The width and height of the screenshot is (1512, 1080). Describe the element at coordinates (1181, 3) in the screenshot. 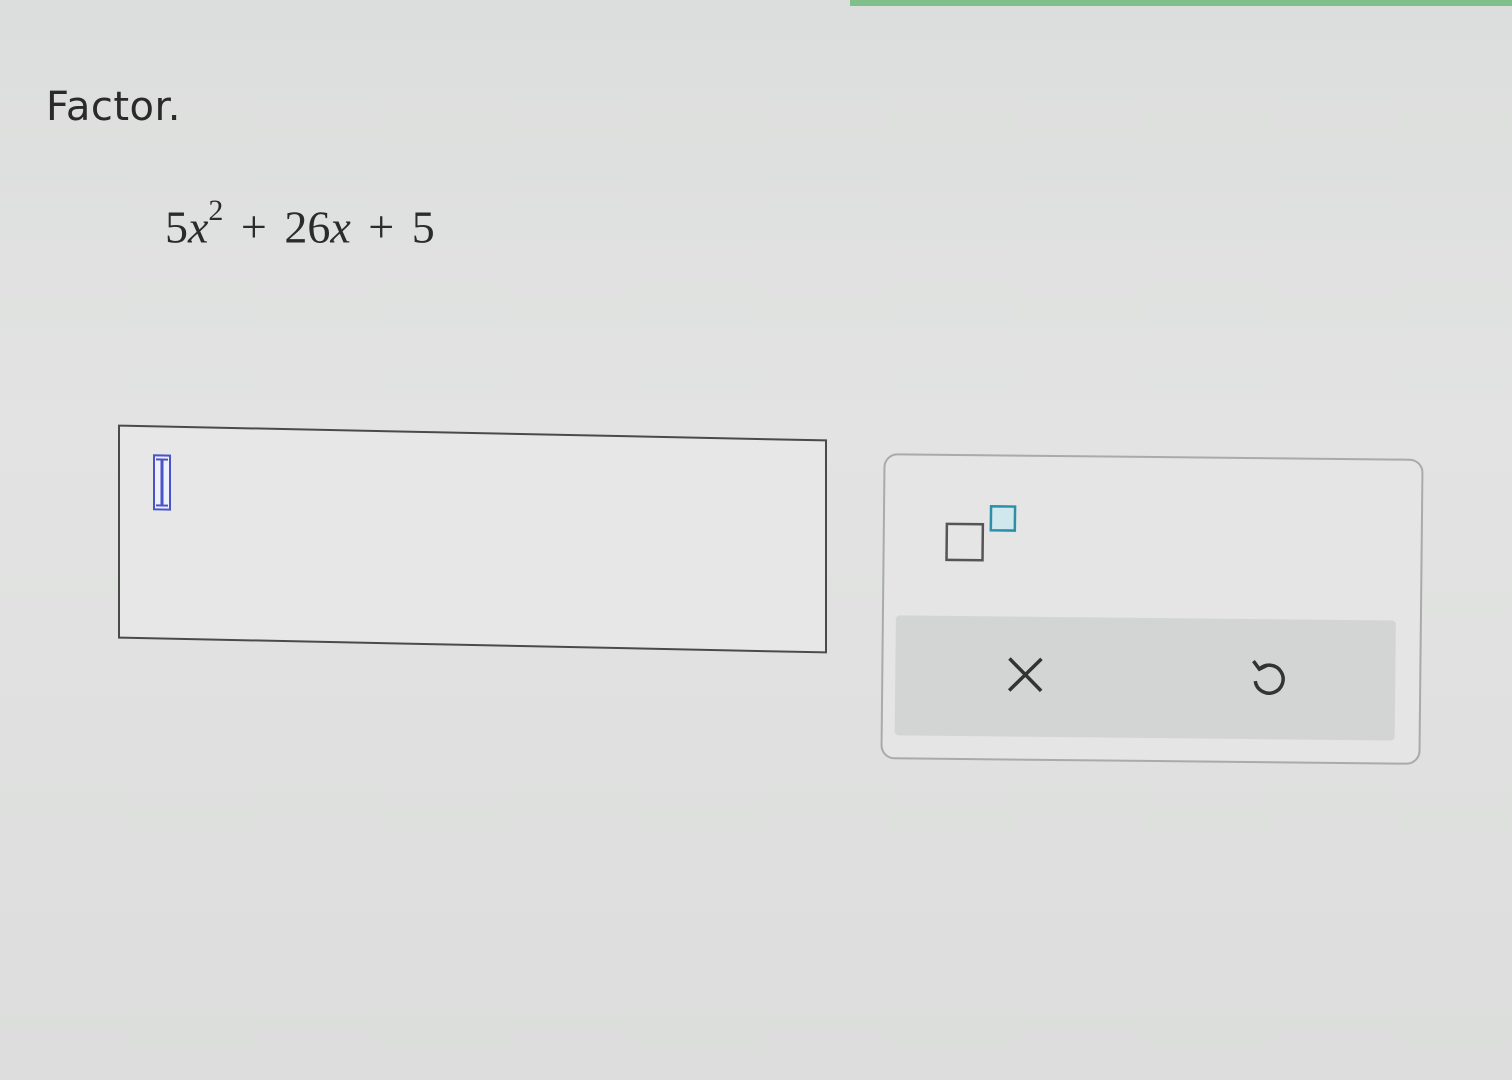

I see `top-progress-bar` at that location.